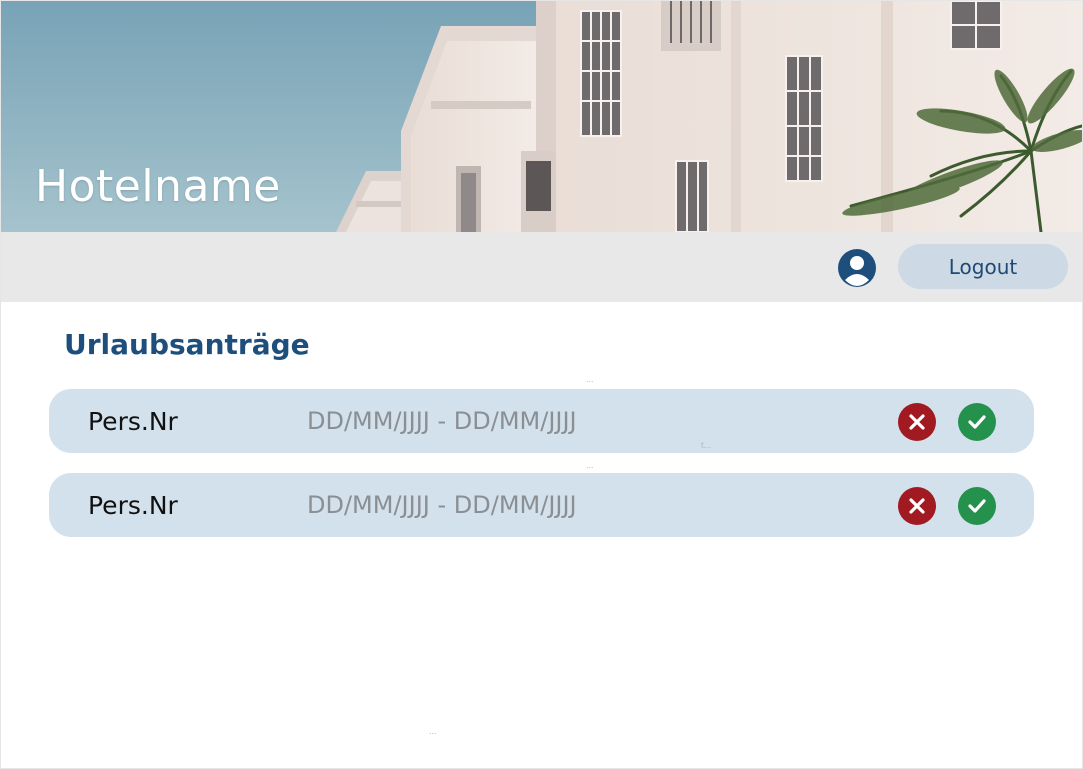 The width and height of the screenshot is (1083, 769). Describe the element at coordinates (187, 344) in the screenshot. I see `page-title: Urlaubsanträge` at that location.